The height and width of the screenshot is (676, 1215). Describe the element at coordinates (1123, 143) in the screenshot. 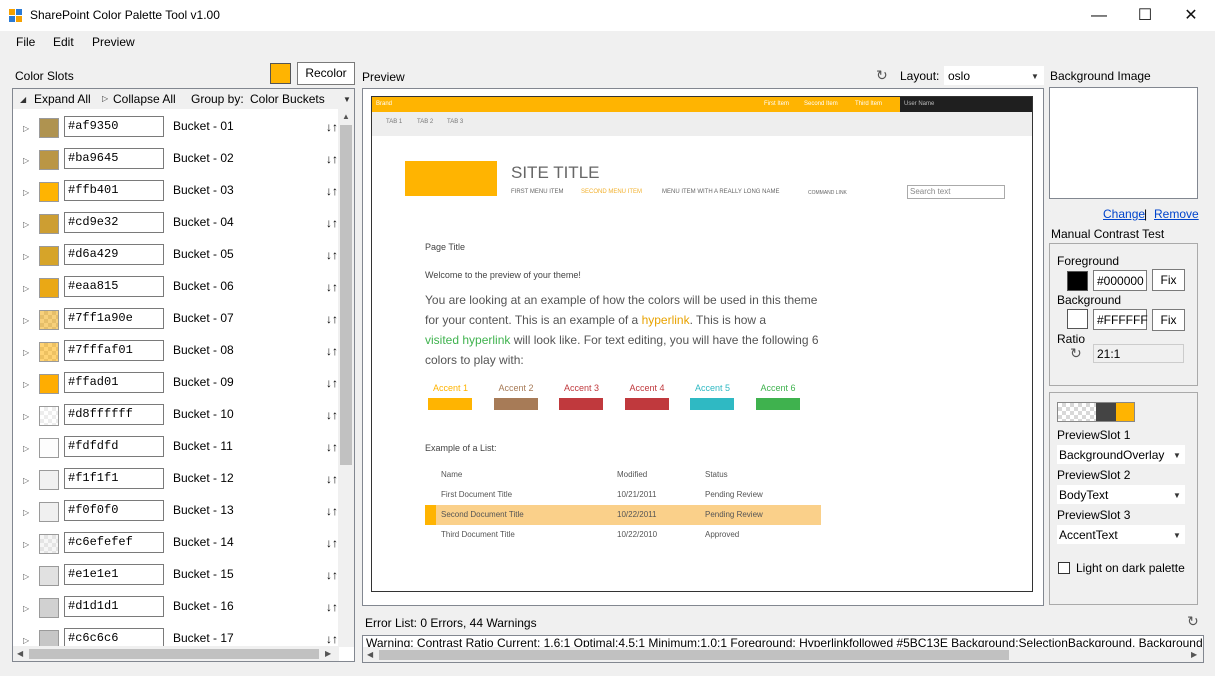

I see `background-image-box` at that location.